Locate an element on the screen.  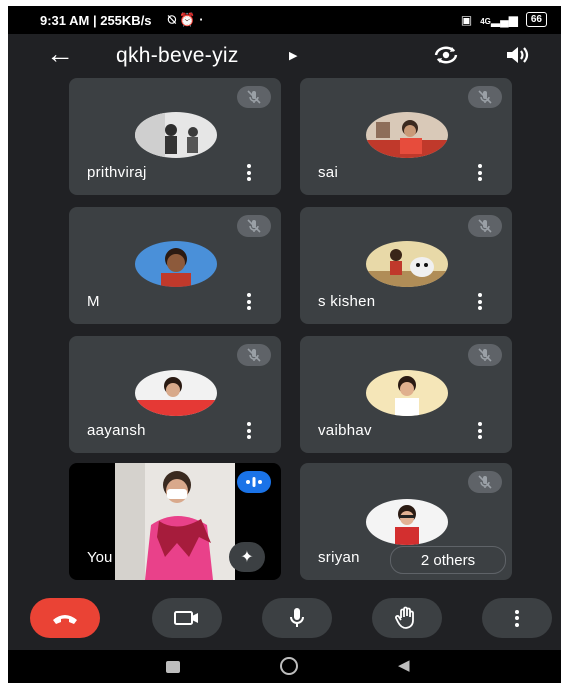
participant-tile: sai is located at coordinates (406, 136).